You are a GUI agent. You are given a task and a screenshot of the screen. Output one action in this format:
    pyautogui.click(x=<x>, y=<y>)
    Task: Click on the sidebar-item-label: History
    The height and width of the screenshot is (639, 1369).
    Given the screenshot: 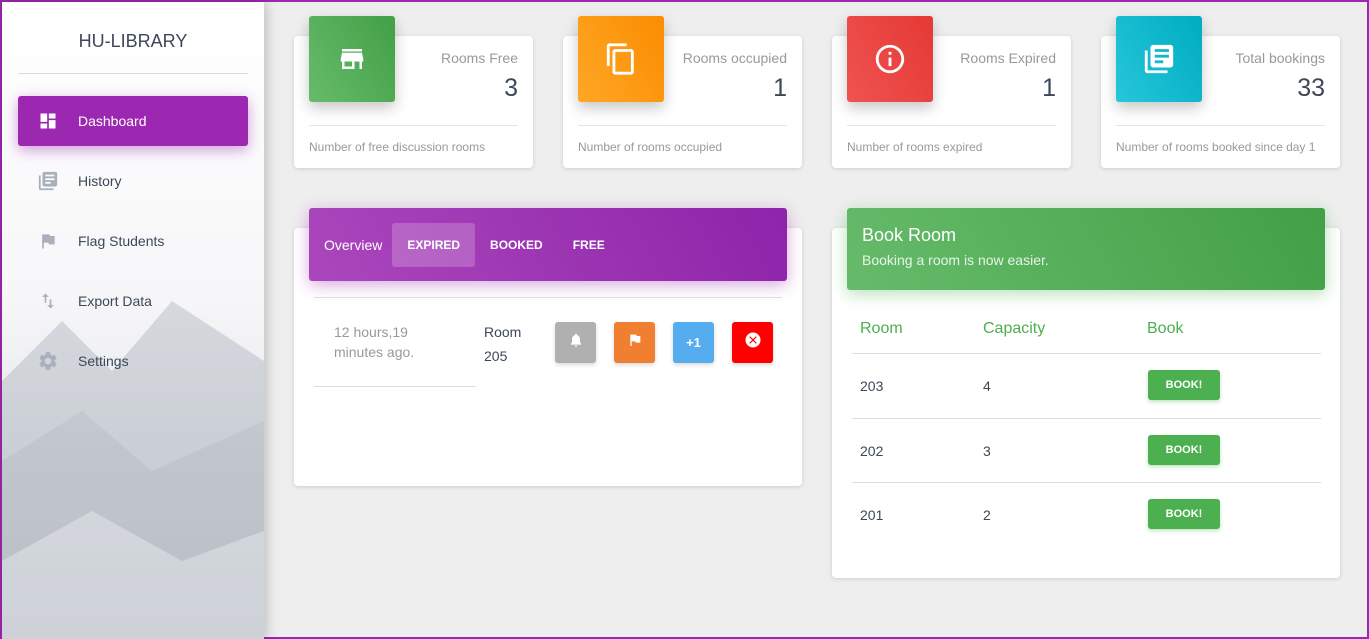 What is the action you would take?
    pyautogui.click(x=100, y=181)
    